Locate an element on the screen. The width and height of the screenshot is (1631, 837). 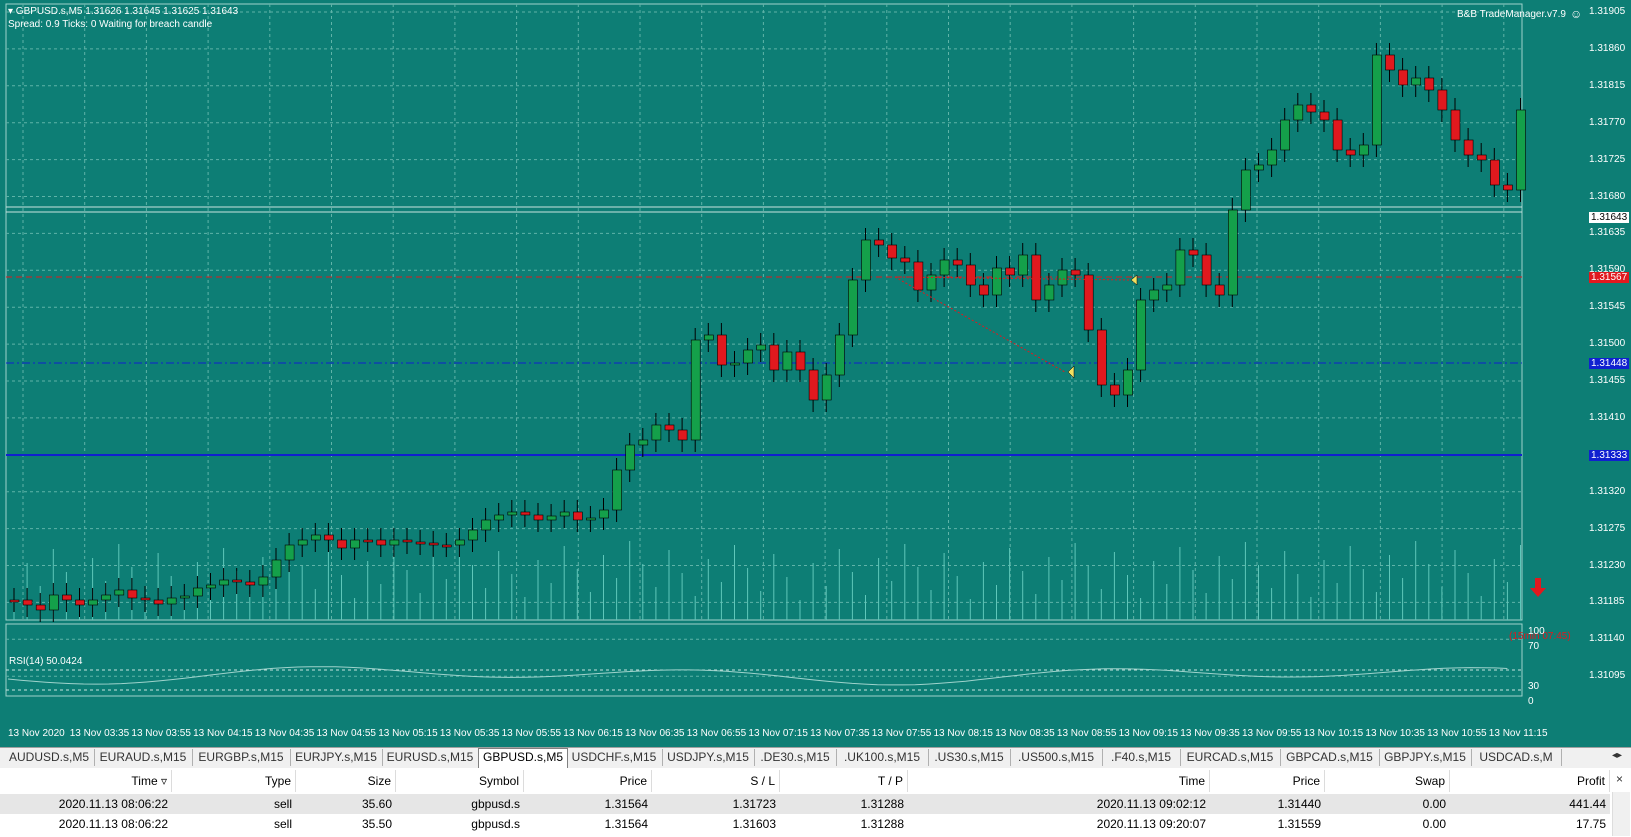
time-axis-label: 13 Nov 08:15 is located at coordinates (963, 733).